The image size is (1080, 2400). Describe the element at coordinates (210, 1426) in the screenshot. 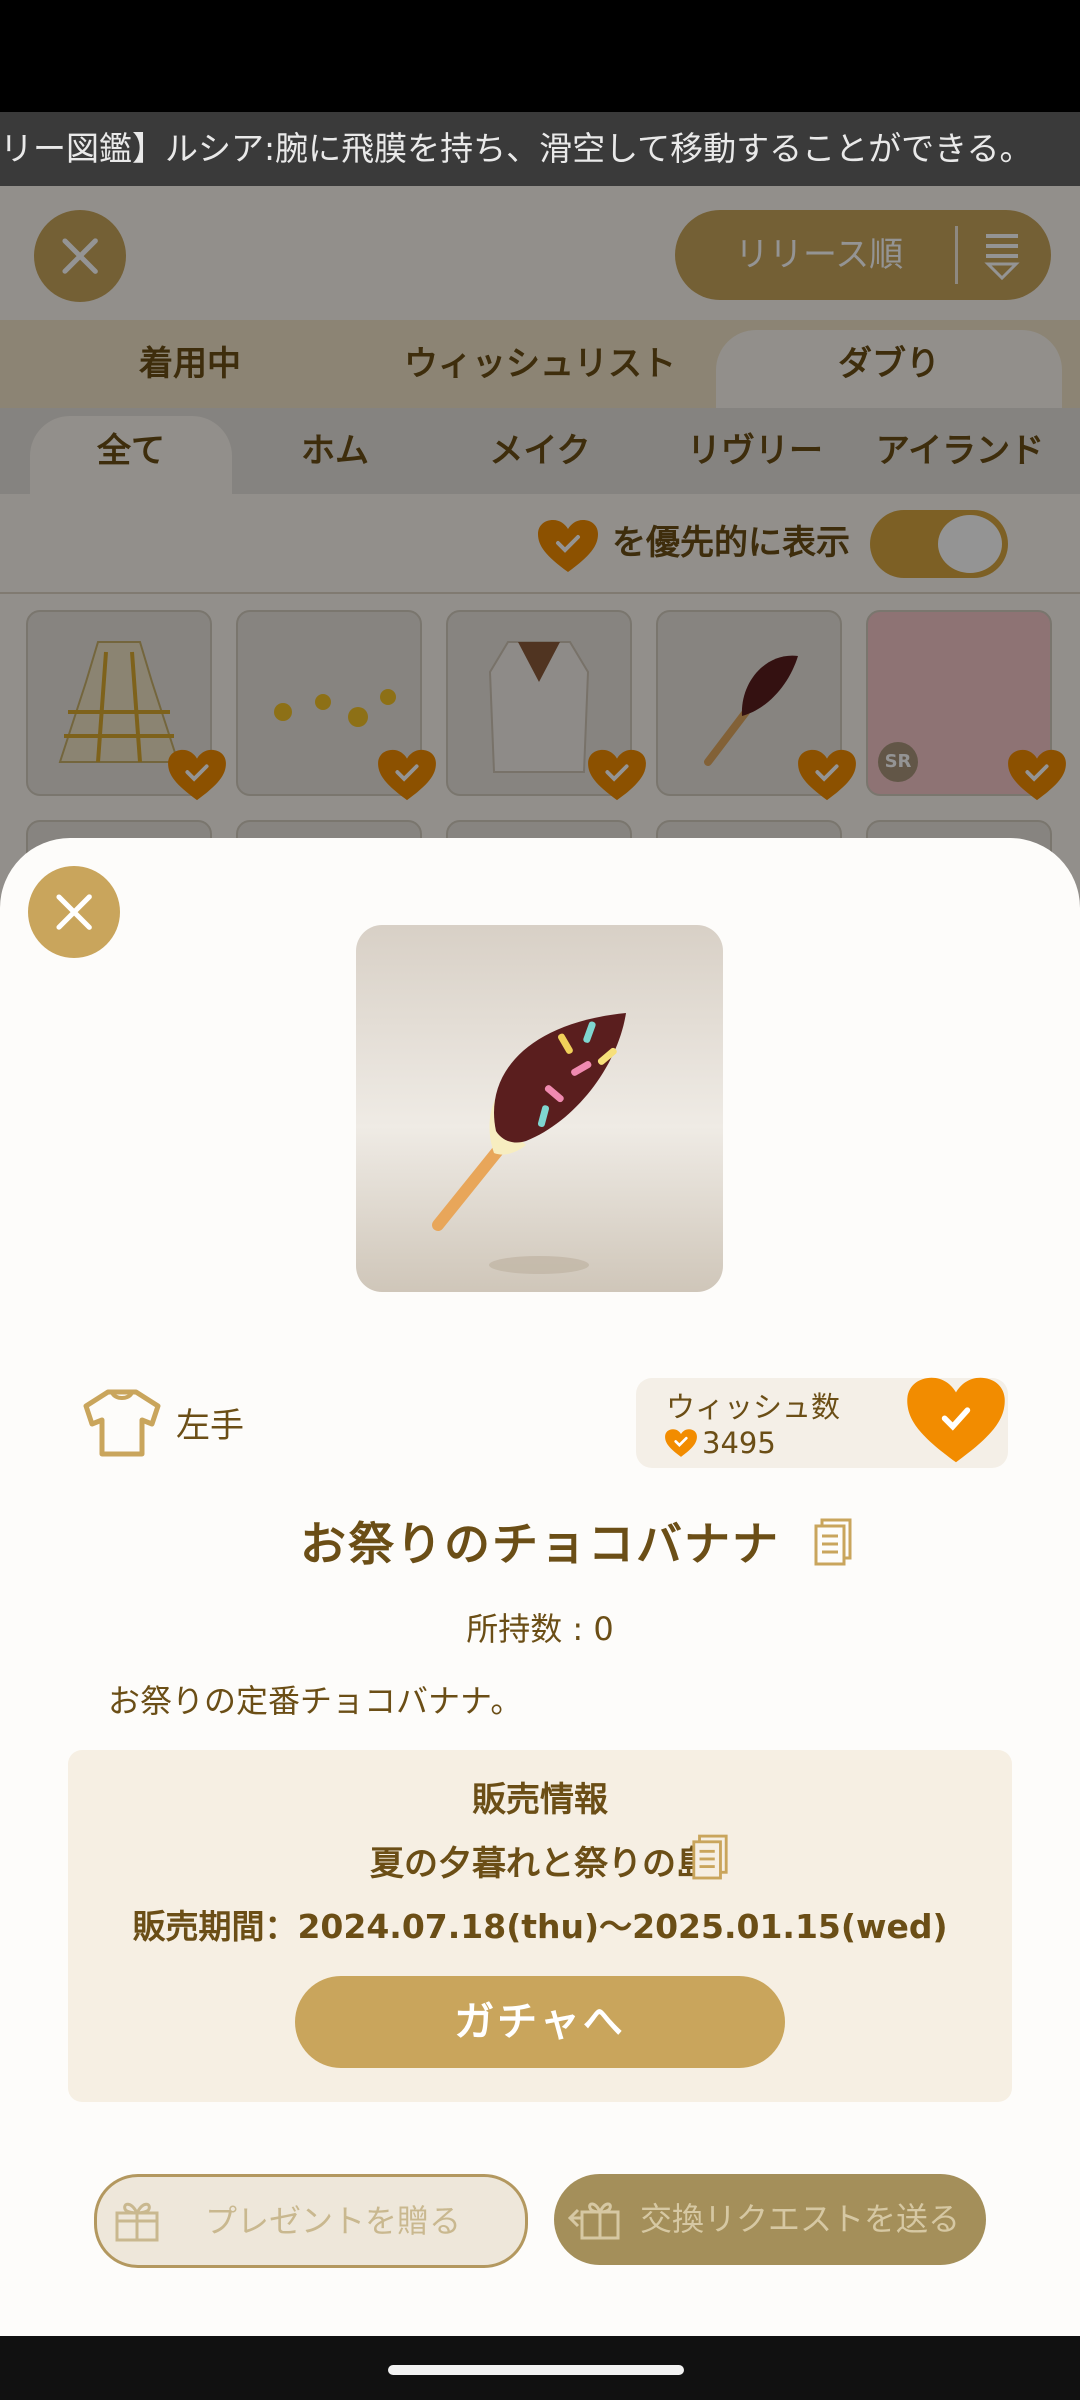

I see `slot-label: 左手` at that location.